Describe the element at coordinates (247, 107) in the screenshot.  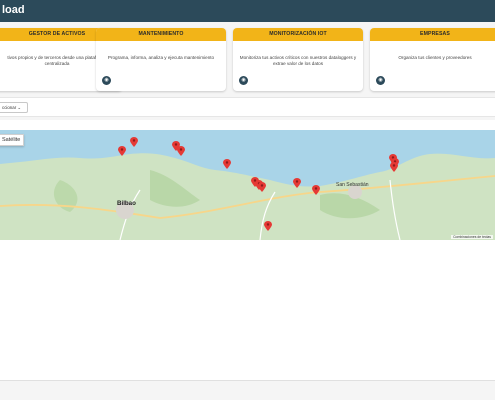
I see `filter-bar: ccionar ⌄` at that location.